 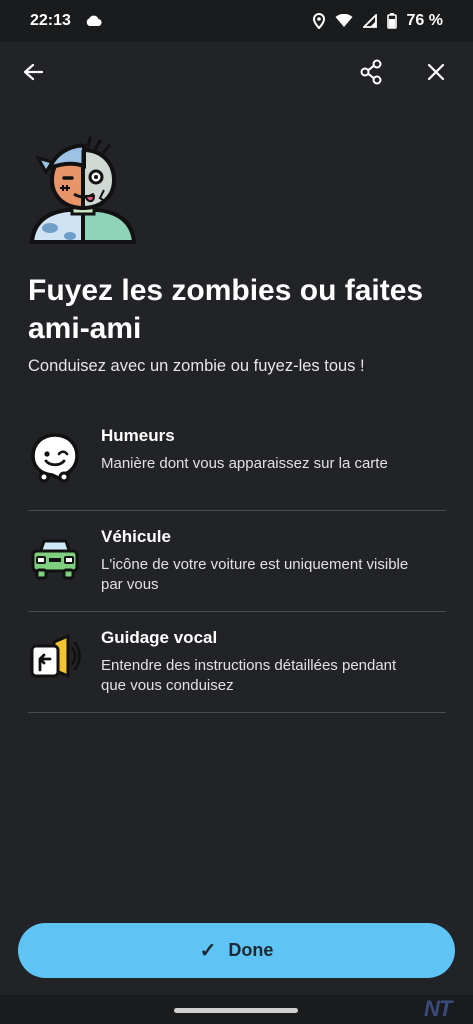 What do you see at coordinates (55, 558) in the screenshot?
I see `car-icon` at bounding box center [55, 558].